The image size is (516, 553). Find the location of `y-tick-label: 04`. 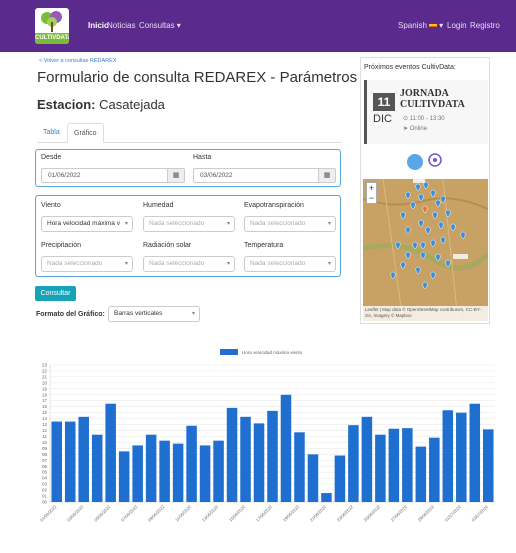

y-tick-label: 04 is located at coordinates (45, 478).